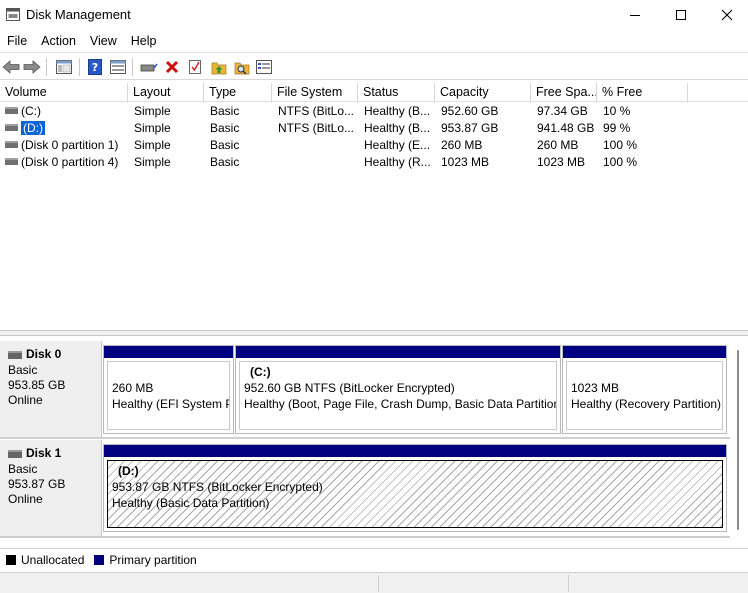  I want to click on menu-action: Action, so click(58, 41).